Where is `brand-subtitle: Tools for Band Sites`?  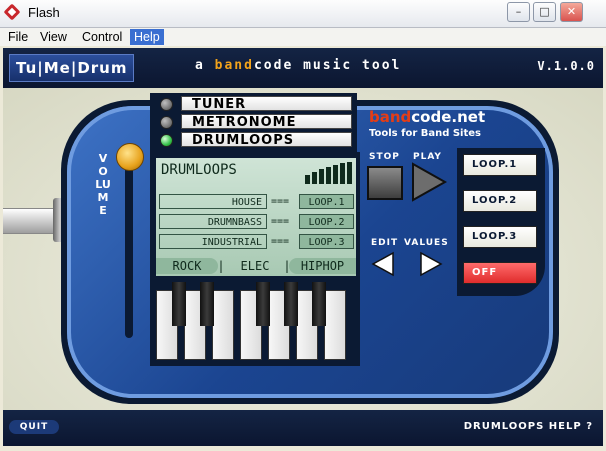 brand-subtitle: Tools for Band Sites is located at coordinates (425, 133).